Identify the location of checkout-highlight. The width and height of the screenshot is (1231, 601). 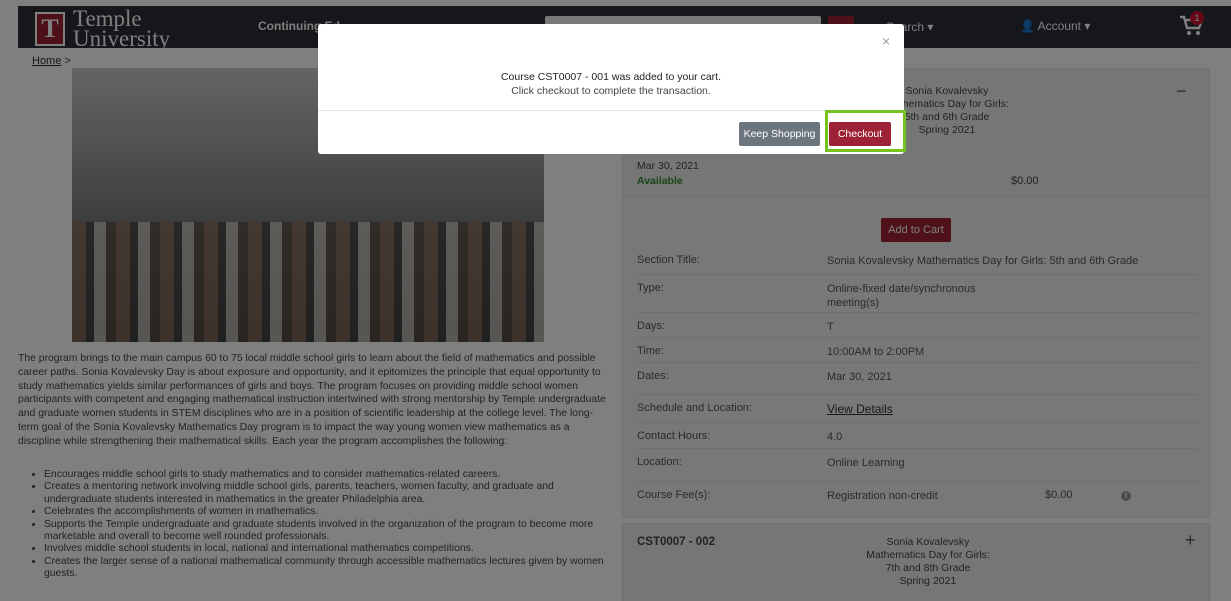
(865, 131).